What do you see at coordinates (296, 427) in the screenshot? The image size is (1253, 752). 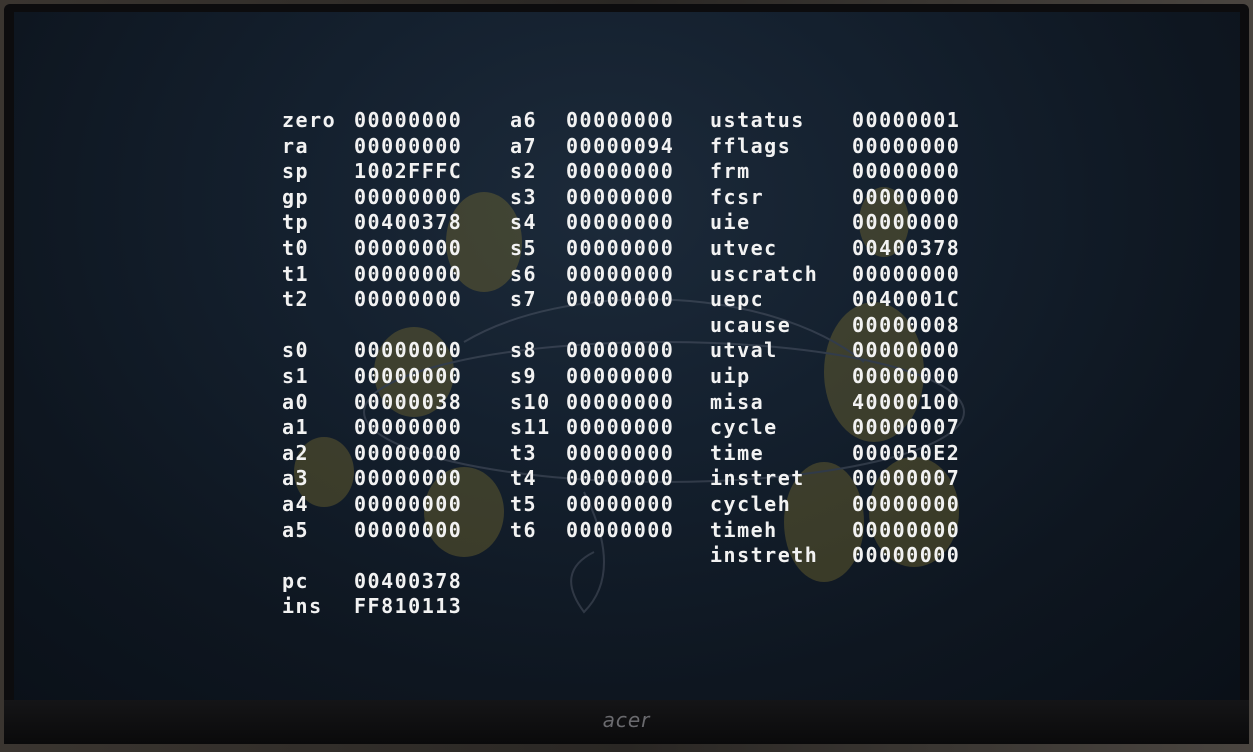 I see `register-name: a1` at bounding box center [296, 427].